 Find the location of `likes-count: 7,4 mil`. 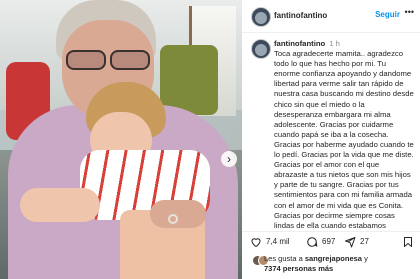

likes-count: 7,4 mil is located at coordinates (278, 241).